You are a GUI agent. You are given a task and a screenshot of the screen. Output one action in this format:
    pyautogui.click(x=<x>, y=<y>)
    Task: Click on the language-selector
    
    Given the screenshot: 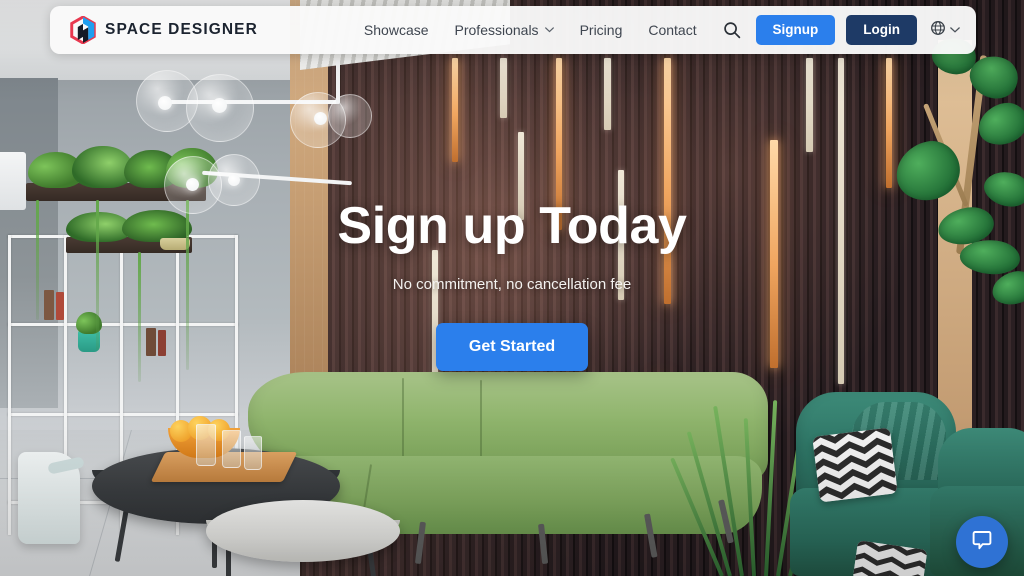 What is the action you would take?
    pyautogui.click(x=944, y=30)
    